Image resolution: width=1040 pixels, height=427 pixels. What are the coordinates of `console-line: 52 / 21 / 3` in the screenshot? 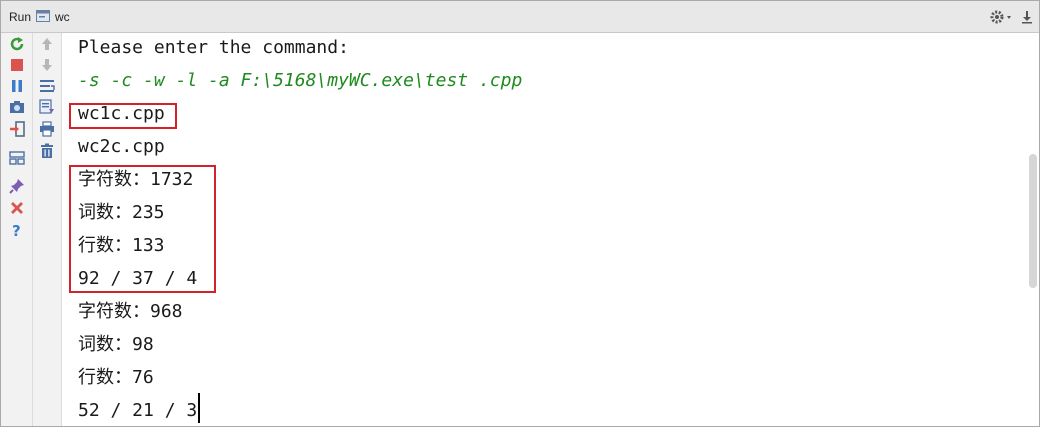 It's located at (138, 410).